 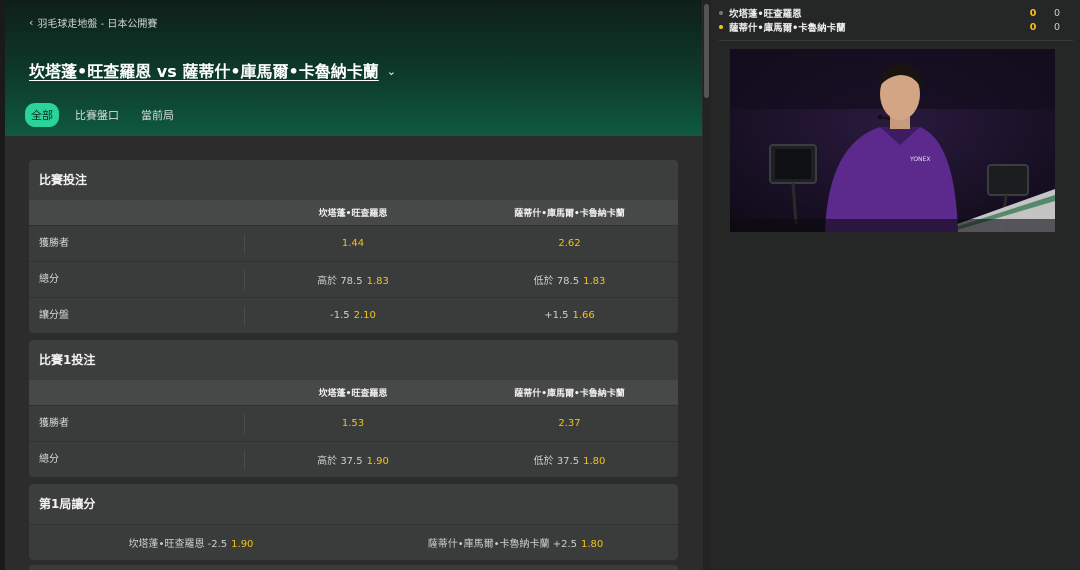 I want to click on scoreboard: 坎塔蓬•旺查羅恩 0 0 薩蒂什•庫馬爾•卡魯納卡蘭 0 0, so click(x=894, y=20).